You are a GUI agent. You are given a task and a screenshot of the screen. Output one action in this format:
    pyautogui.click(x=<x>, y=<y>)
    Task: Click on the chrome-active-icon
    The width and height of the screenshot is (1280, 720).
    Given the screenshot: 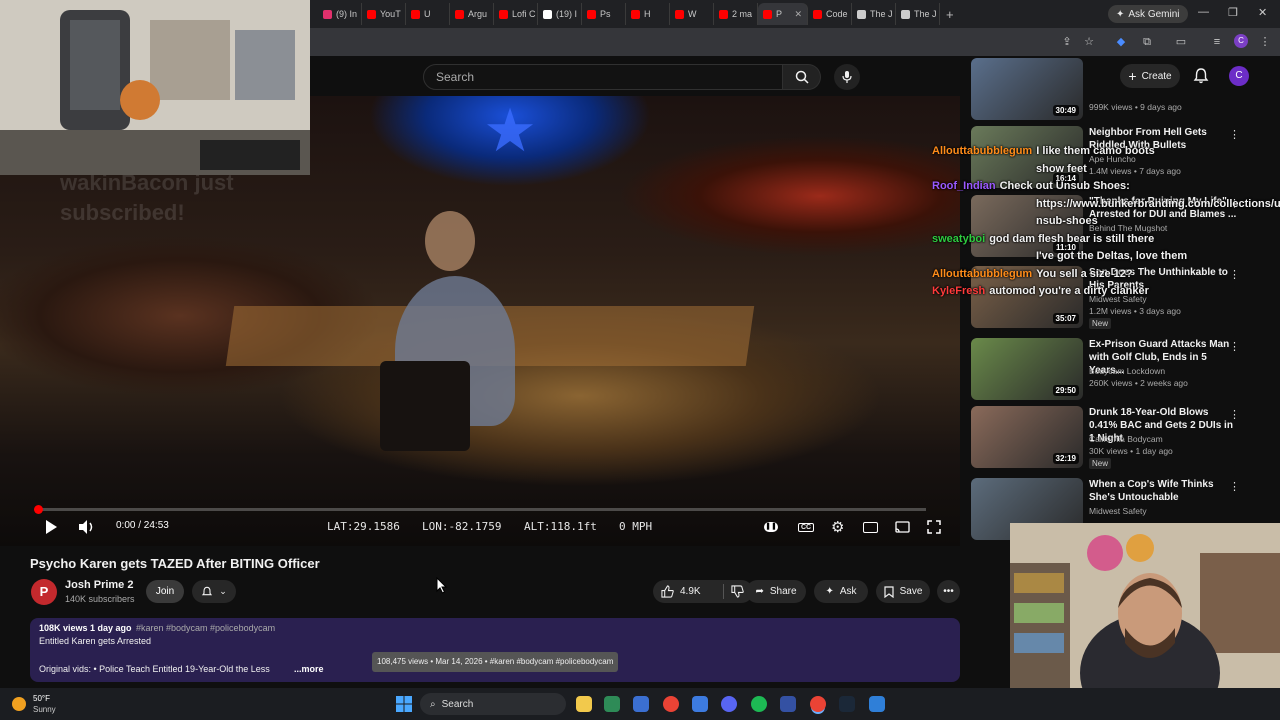 What is the action you would take?
    pyautogui.click(x=818, y=704)
    